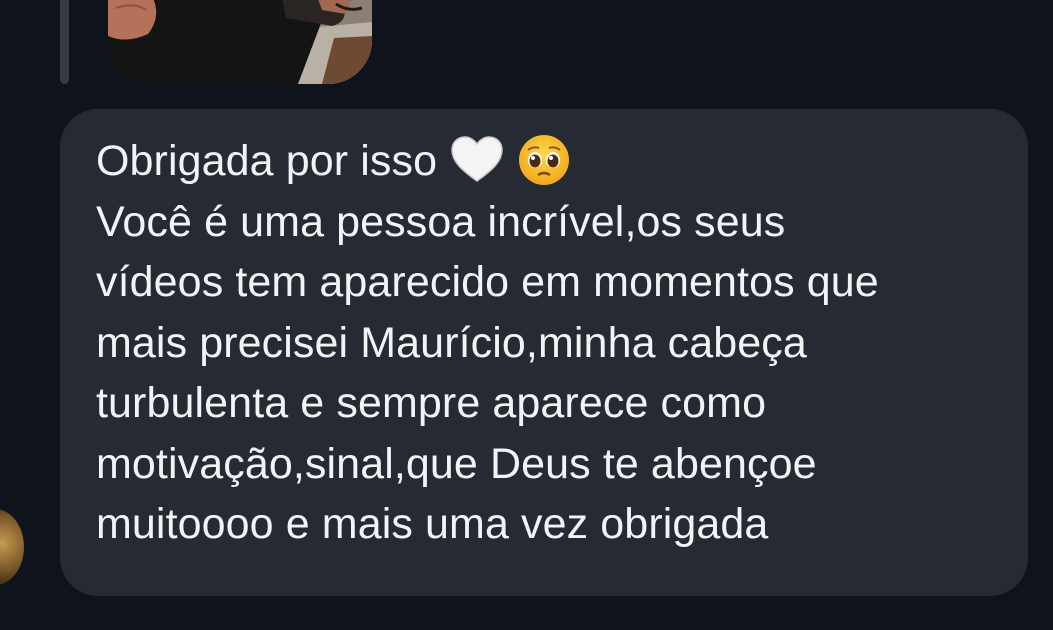  Describe the element at coordinates (432, 524) in the screenshot. I see `message-line-7: muitoooo e mais uma vez obrigada` at that location.